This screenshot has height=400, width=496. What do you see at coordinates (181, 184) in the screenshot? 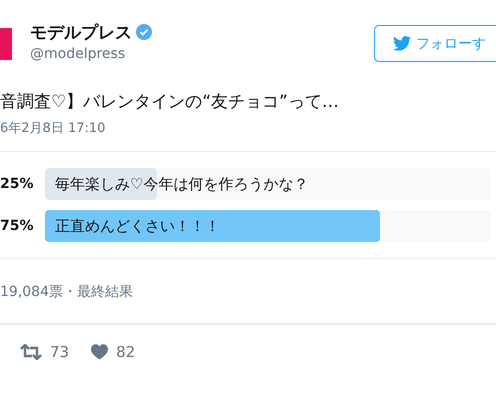
I see `poll-option-label: 毎年楽しみ♡今年は何を作ろうかな？` at bounding box center [181, 184].